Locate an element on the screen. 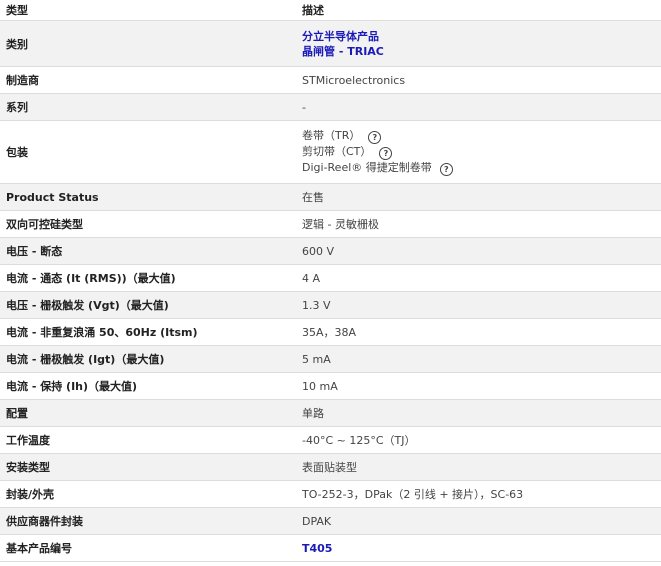 This screenshot has width=661, height=566. row-current-surge: 电流 - 非重复浪涌 50、60Hz (Itsm) 35A，38A is located at coordinates (330, 332).